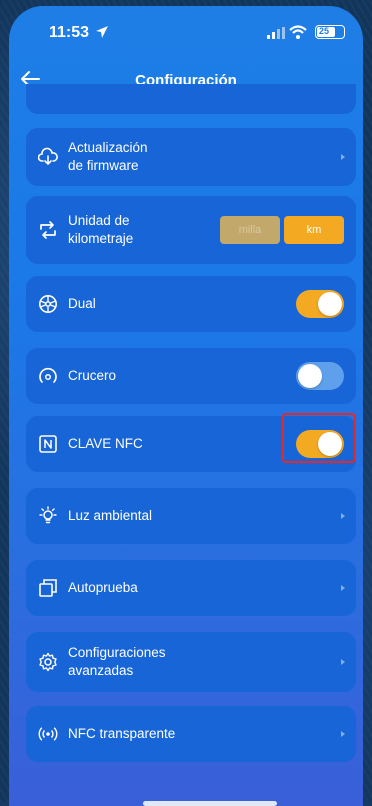 Image resolution: width=372 pixels, height=806 pixels. Describe the element at coordinates (100, 230) in the screenshot. I see `odometer-label: Unidad de kilometraje` at that location.